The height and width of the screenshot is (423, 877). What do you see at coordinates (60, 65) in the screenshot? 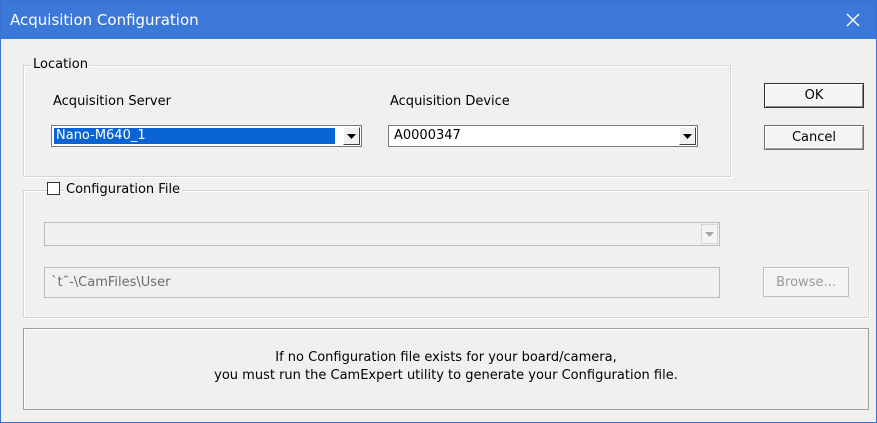
I see `location-legend: Location` at bounding box center [60, 65].